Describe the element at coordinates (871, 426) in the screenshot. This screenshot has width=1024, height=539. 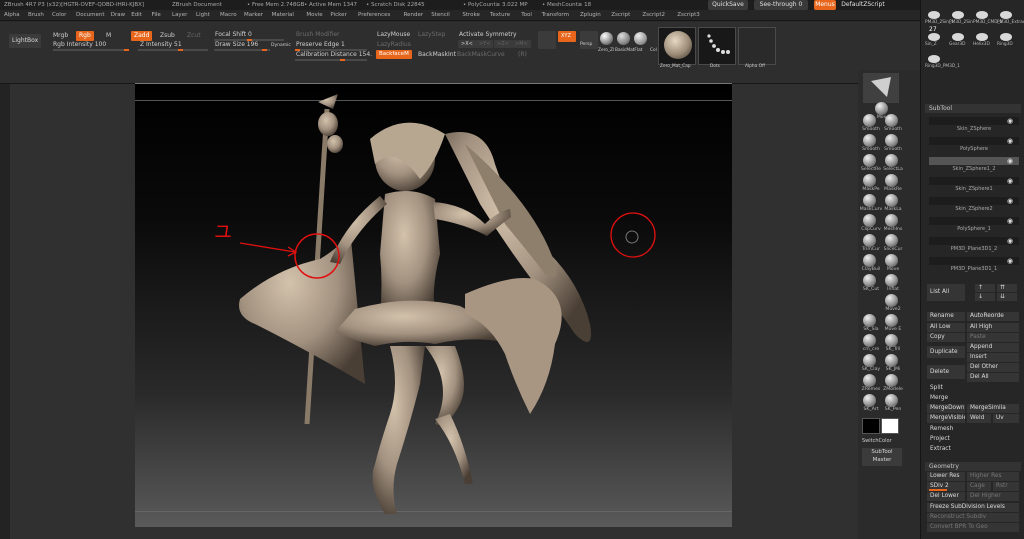
I see `primary-color-swatch` at that location.